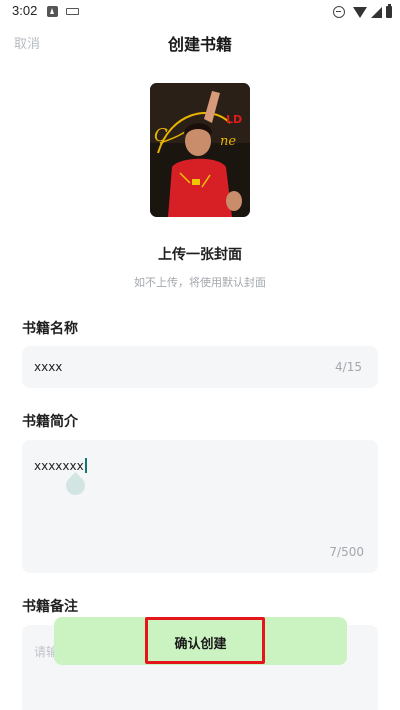 The image size is (400, 710). I want to click on keyboard-icon, so click(72, 11).